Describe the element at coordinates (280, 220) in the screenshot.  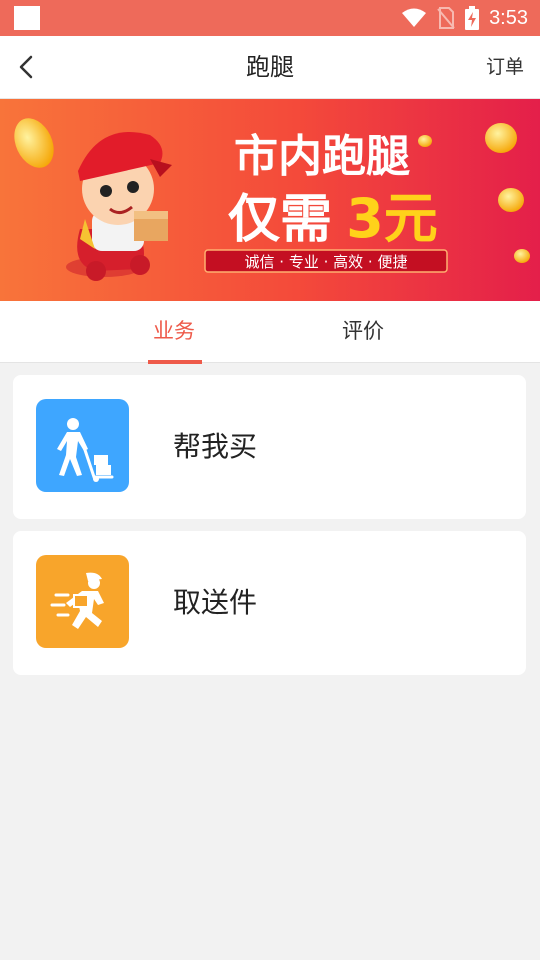
I see `banner-headline-prefix: 仅需` at that location.